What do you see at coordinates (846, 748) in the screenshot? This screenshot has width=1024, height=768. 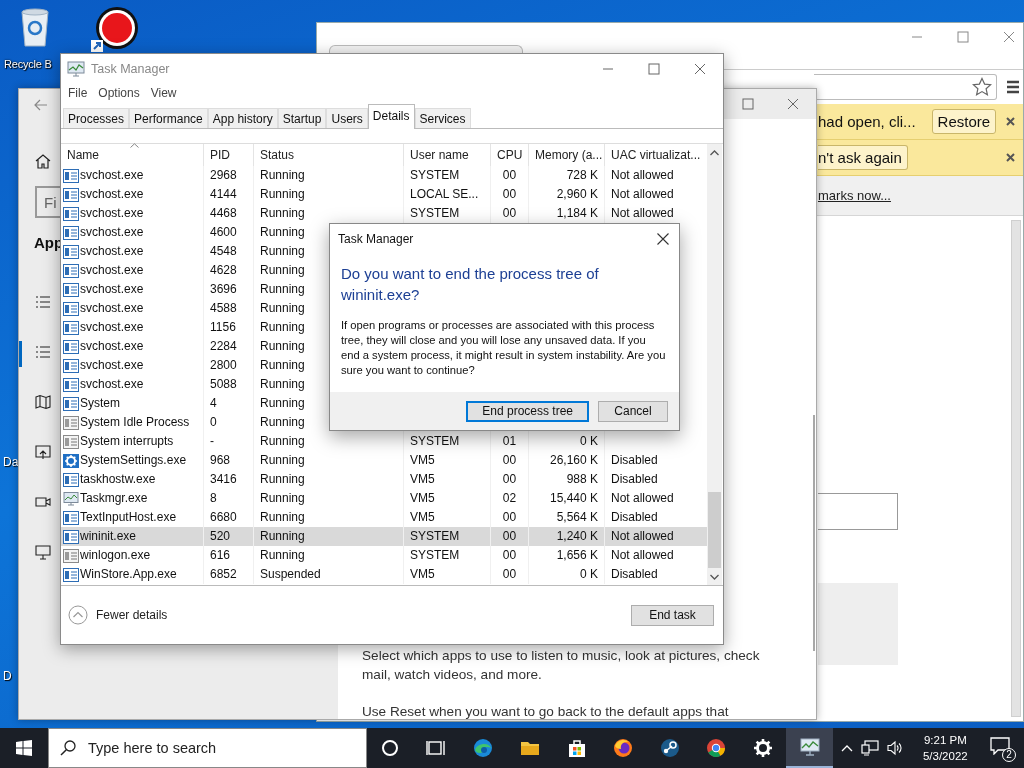 I see `chevron-up-icon` at bounding box center [846, 748].